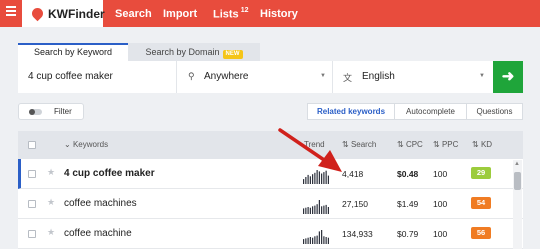 The image size is (540, 249). What do you see at coordinates (76, 14) in the screenshot?
I see `brand-name: KWFinder` at bounding box center [76, 14].